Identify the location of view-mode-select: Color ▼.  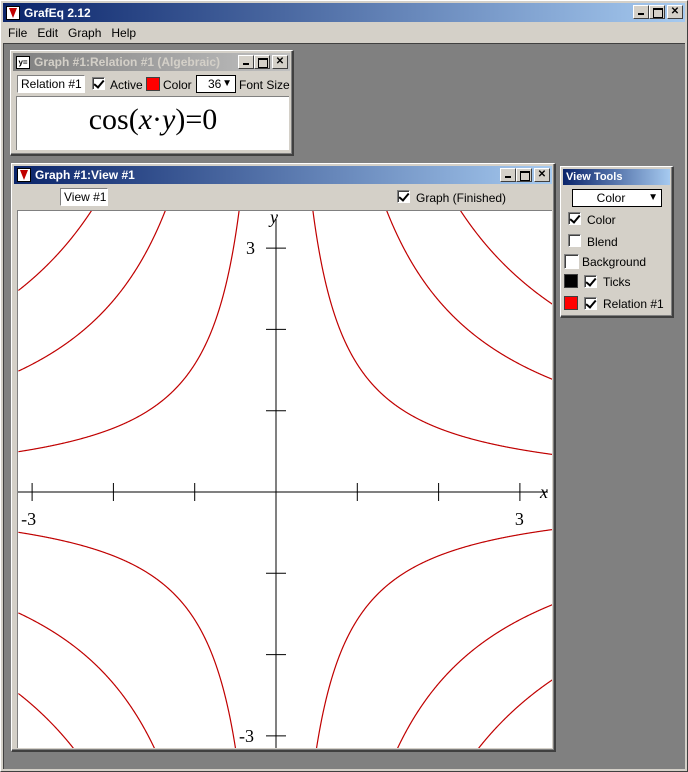
(617, 198).